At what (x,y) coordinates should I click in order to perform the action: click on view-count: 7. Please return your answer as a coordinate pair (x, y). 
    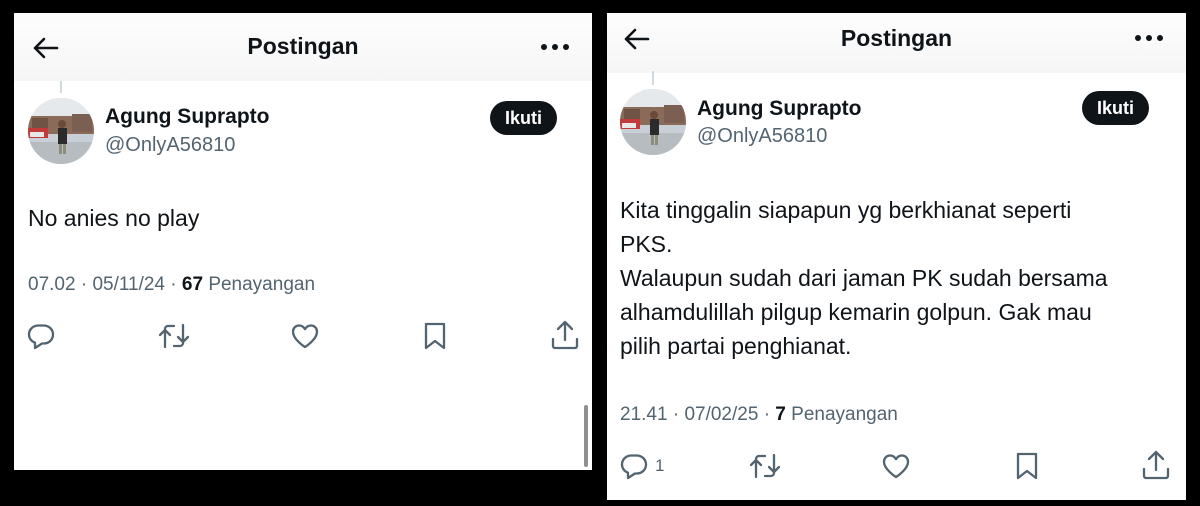
    Looking at the image, I should click on (780, 414).